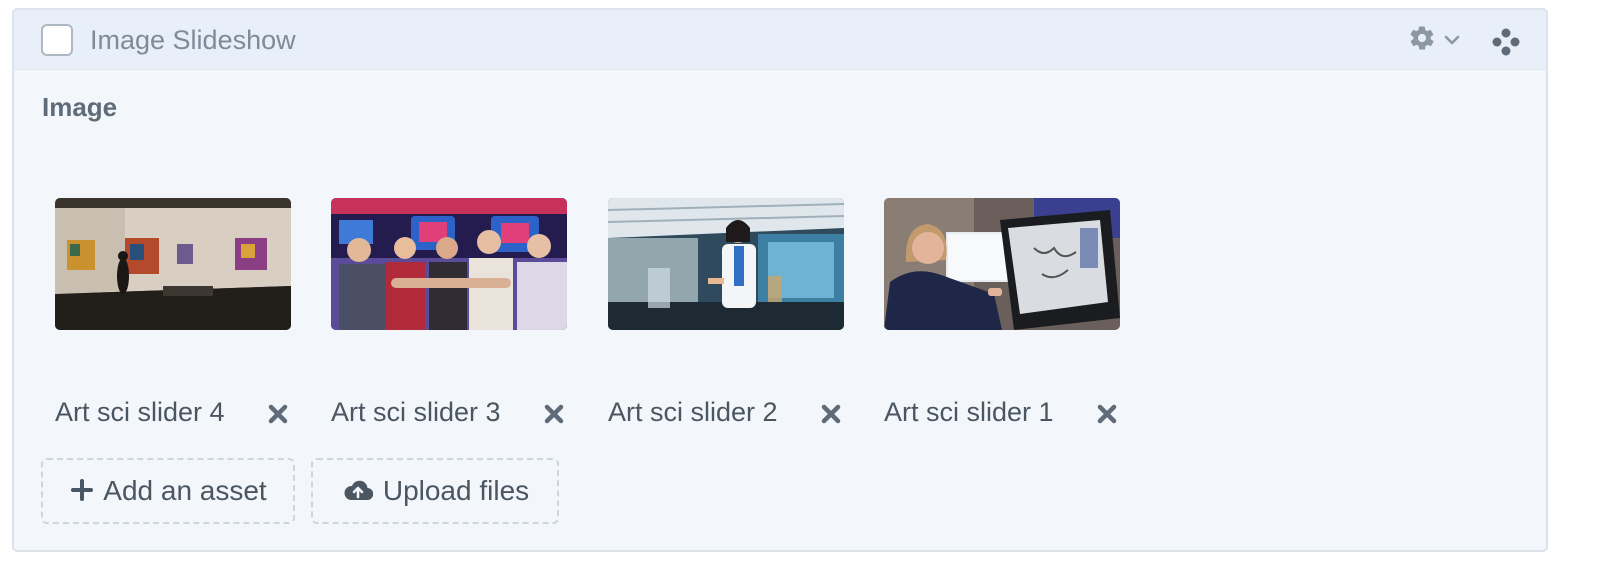  What do you see at coordinates (57, 40) in the screenshot?
I see `block-select-checkbox` at bounding box center [57, 40].